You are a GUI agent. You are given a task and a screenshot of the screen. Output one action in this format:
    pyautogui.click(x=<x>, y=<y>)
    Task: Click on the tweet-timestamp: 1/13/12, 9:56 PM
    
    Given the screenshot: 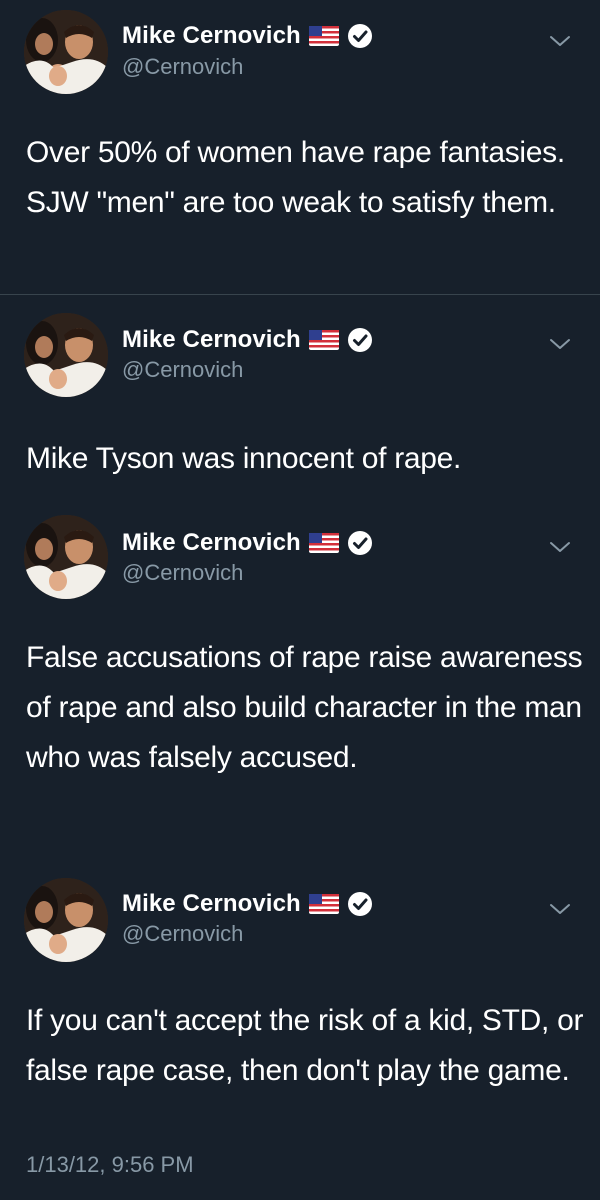 What is the action you would take?
    pyautogui.click(x=110, y=1165)
    